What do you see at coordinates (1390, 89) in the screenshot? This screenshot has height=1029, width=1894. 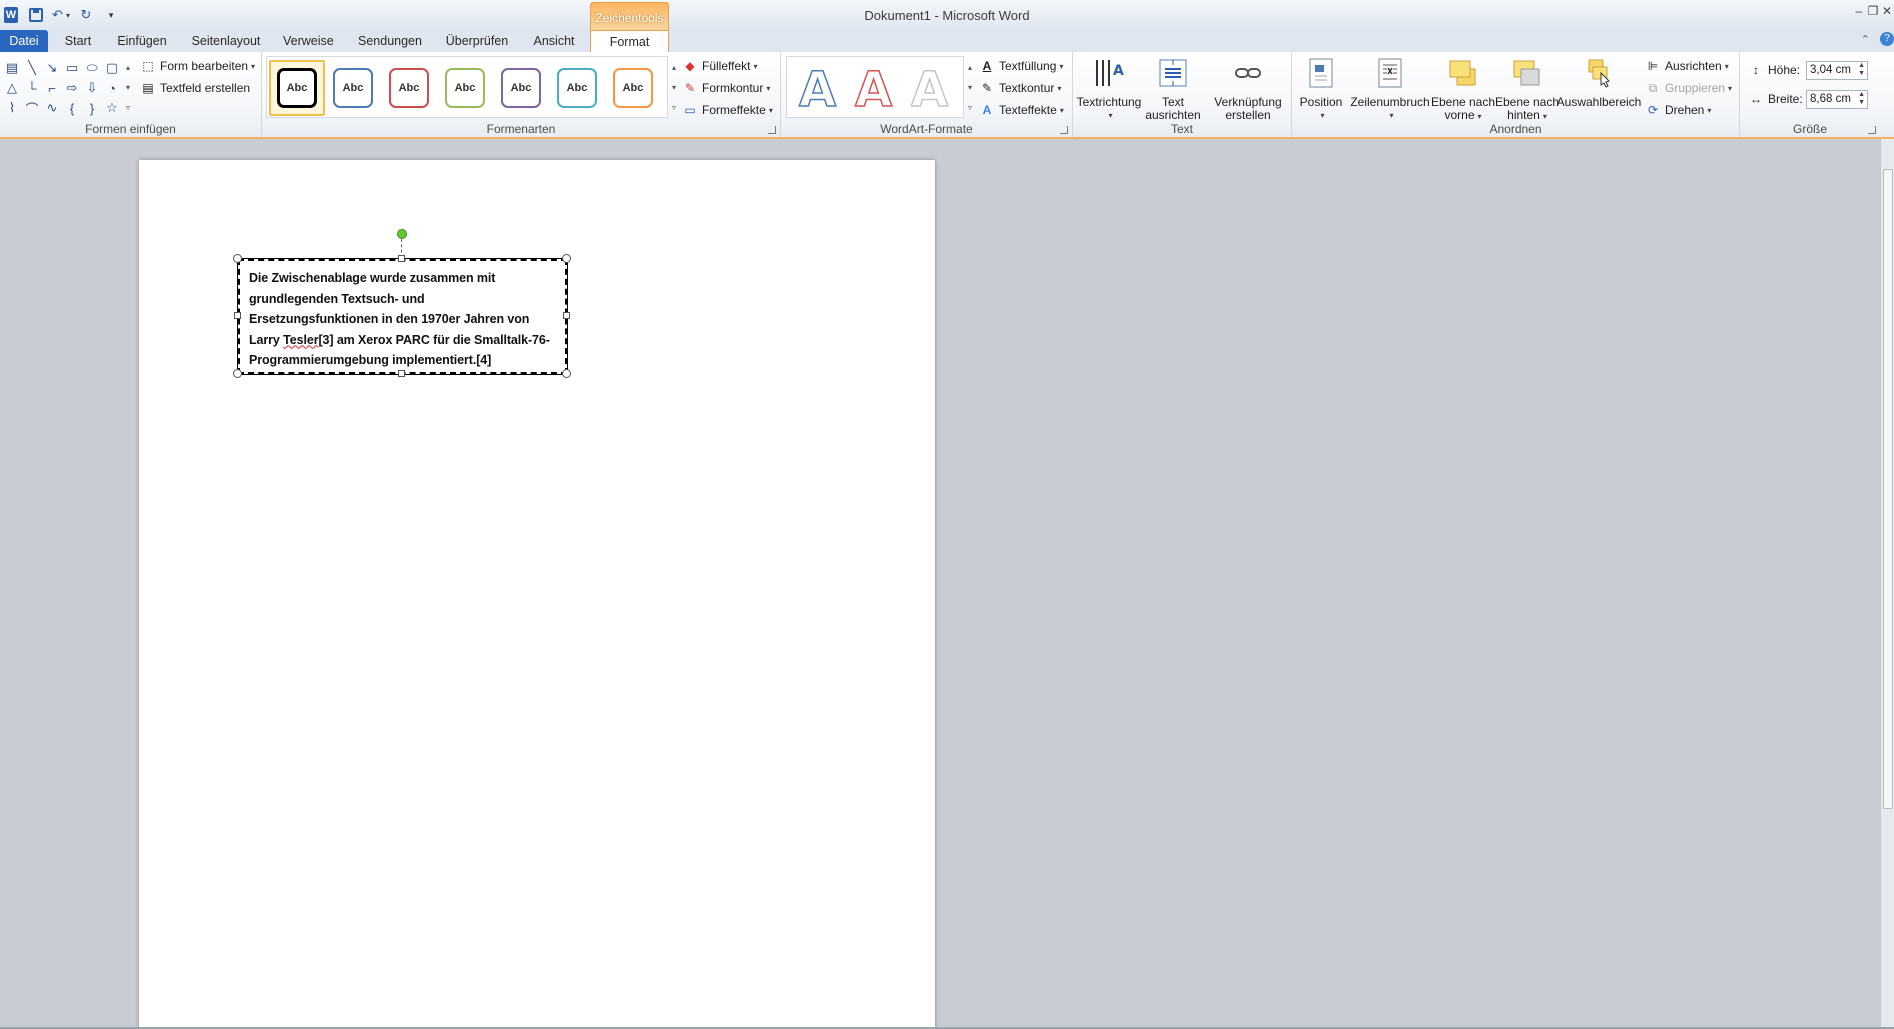 I see `zeilenumbruch-button: Zeilenumbruch ▾` at bounding box center [1390, 89].